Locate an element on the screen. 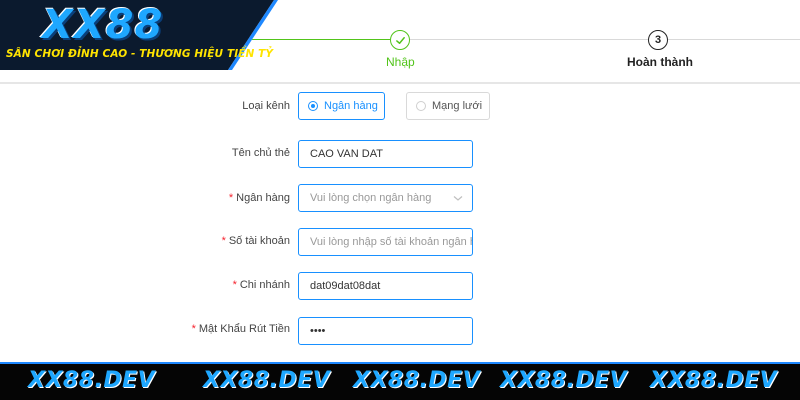 This screenshot has width=800, height=400. account-holder-value: CAO VAN DAT is located at coordinates (346, 154).